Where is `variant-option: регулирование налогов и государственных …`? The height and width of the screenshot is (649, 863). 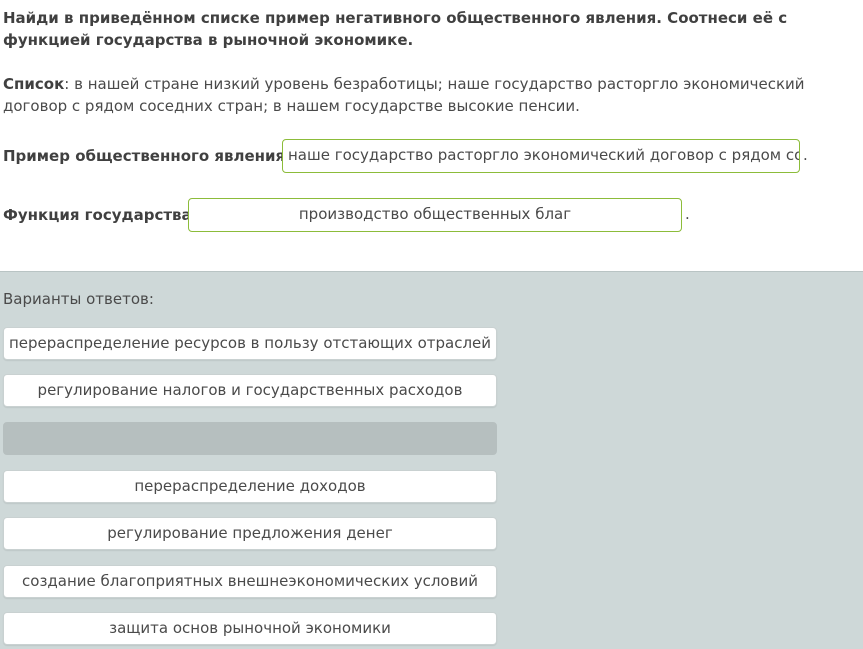 variant-option: регулирование налогов и государственных … is located at coordinates (250, 390).